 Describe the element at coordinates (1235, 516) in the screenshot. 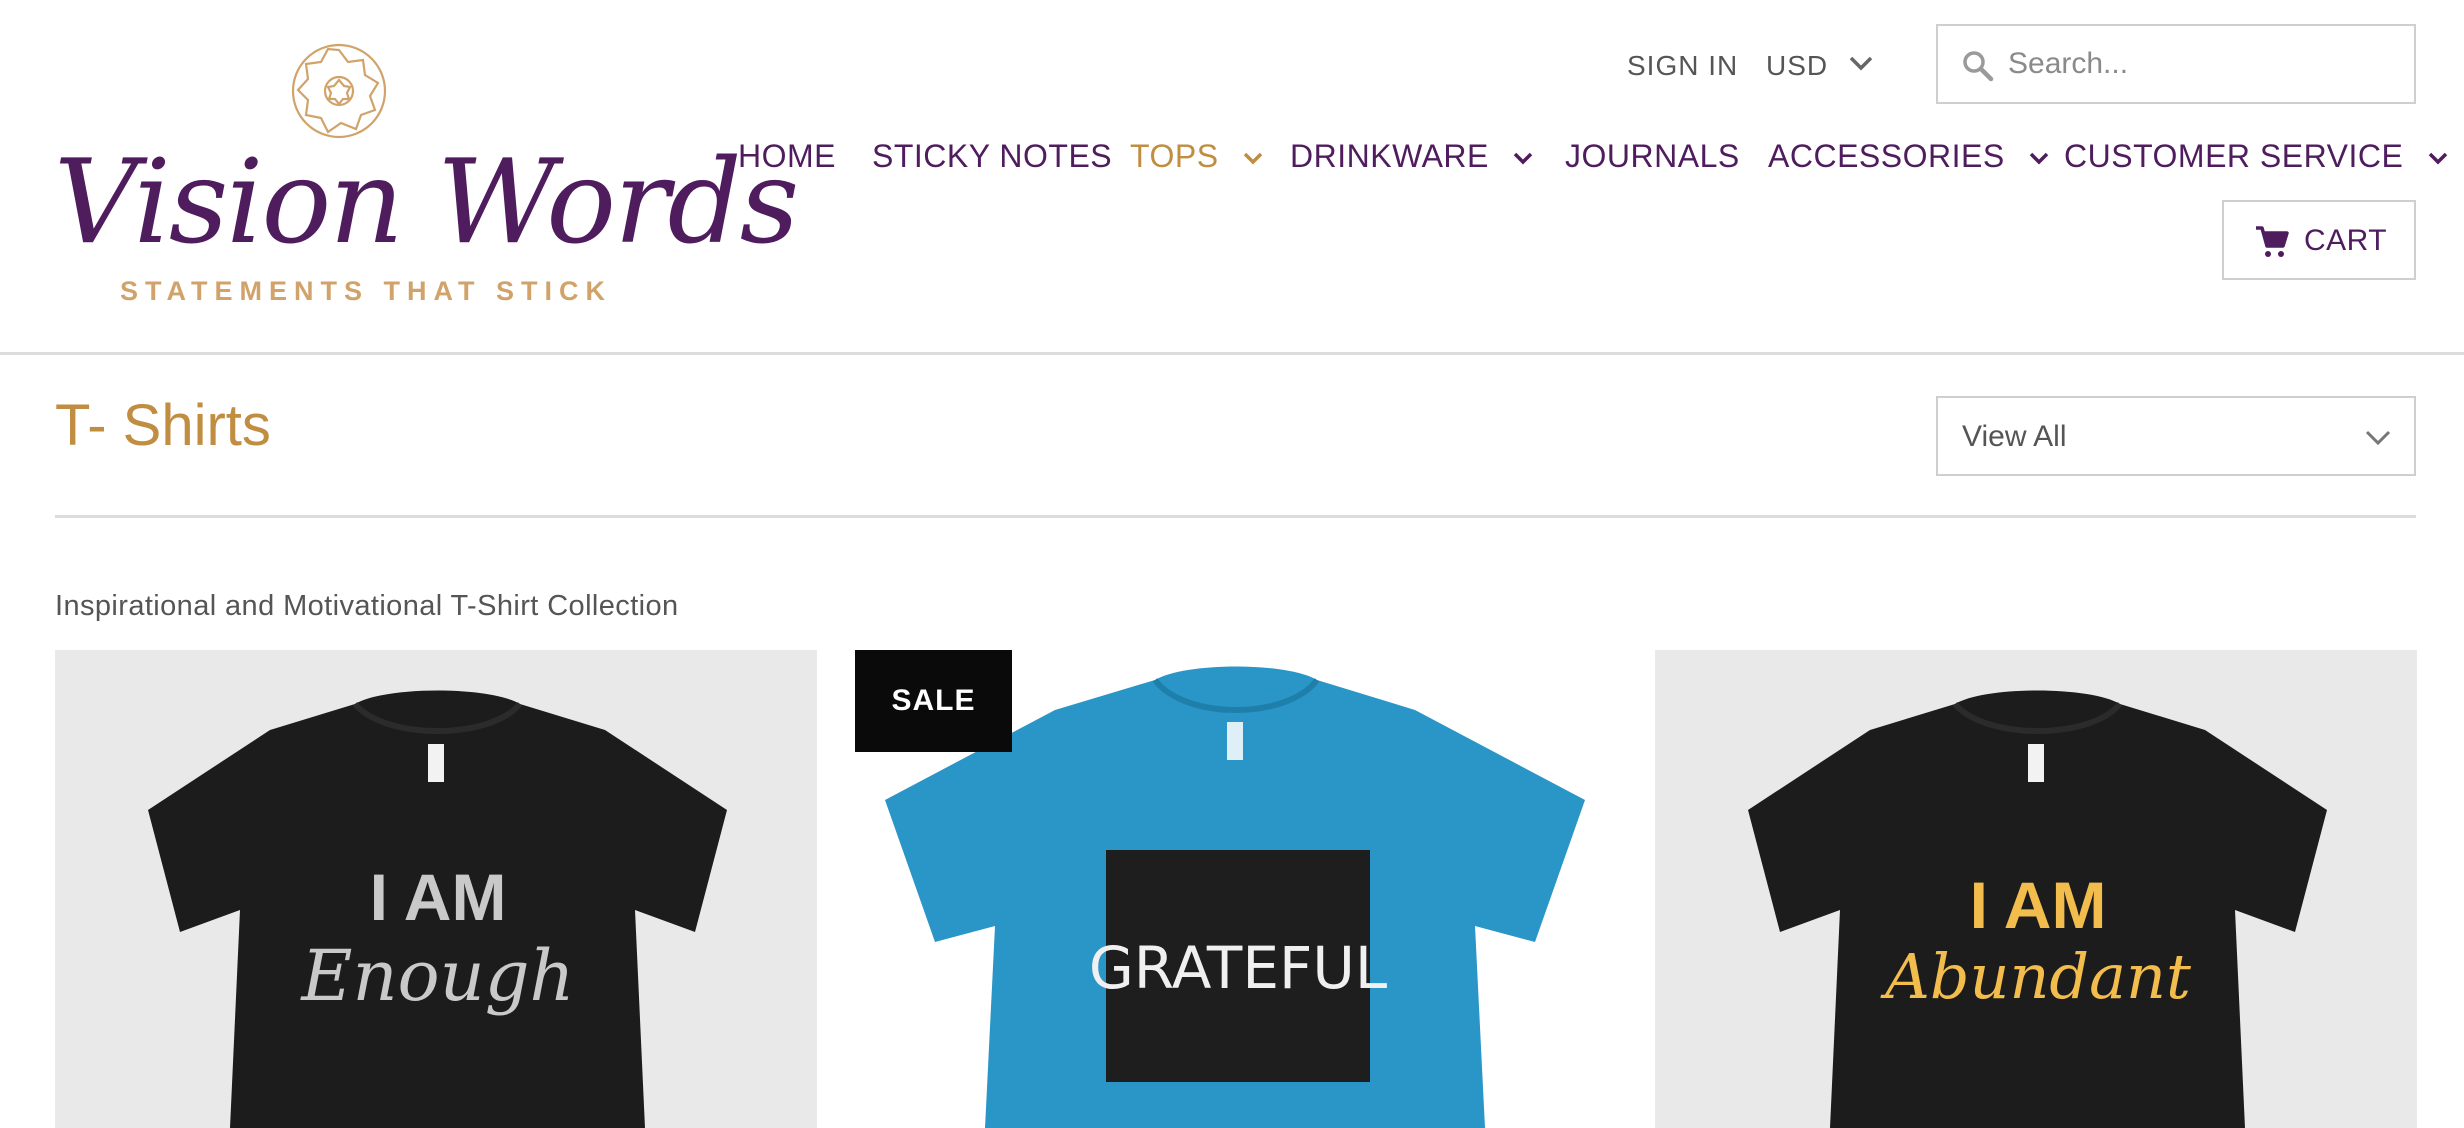

I see `divider` at that location.